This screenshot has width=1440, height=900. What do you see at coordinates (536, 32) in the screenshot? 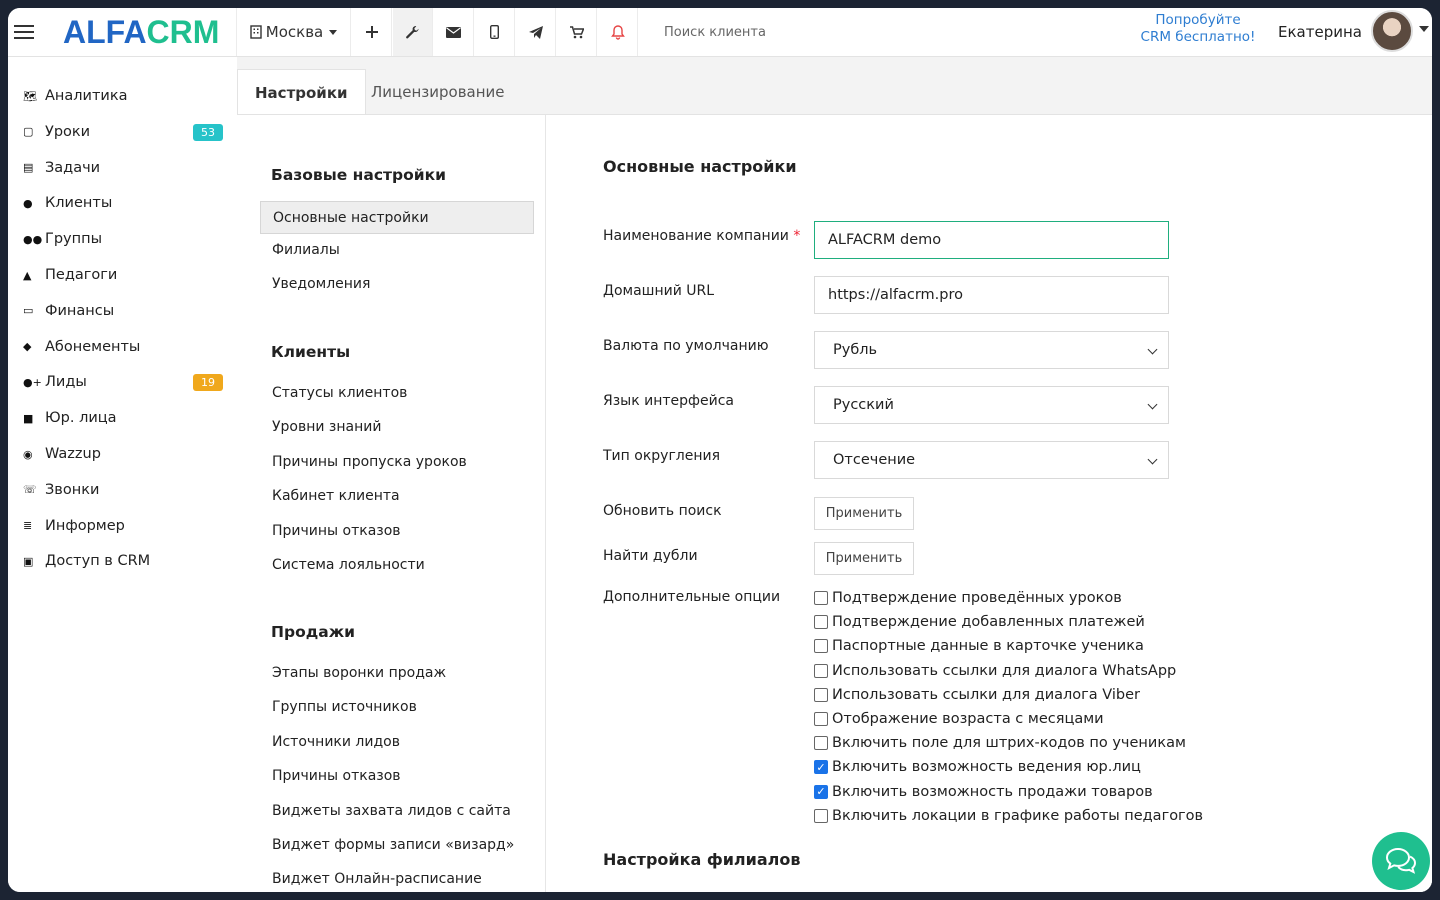
I see `telegram-button` at bounding box center [536, 32].